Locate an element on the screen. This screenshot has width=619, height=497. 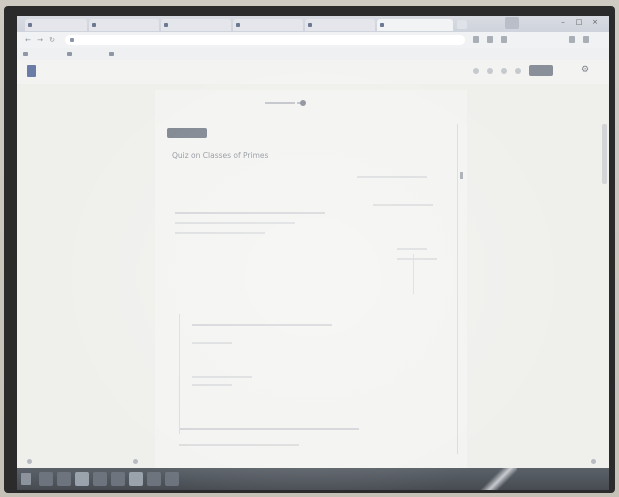
menu-icon is located at coordinates (586, 39).